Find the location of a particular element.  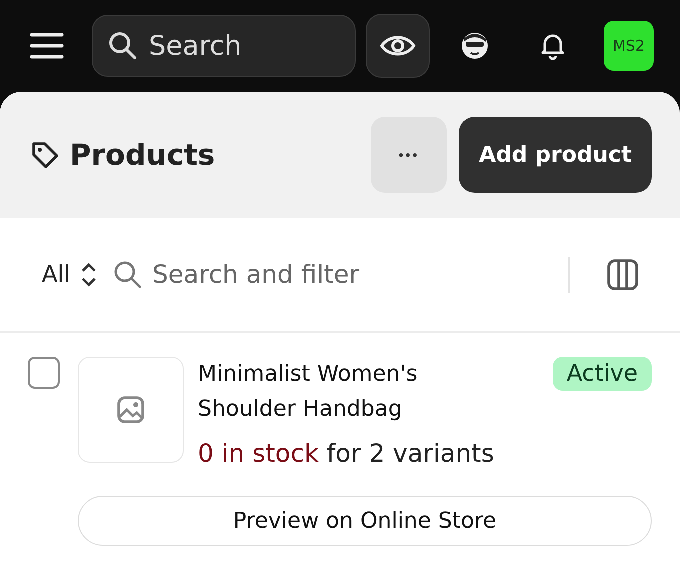

view-selector: All is located at coordinates (70, 275).